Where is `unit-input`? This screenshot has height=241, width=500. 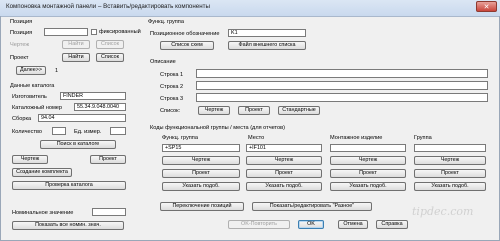
unit-input is located at coordinates (118, 131).